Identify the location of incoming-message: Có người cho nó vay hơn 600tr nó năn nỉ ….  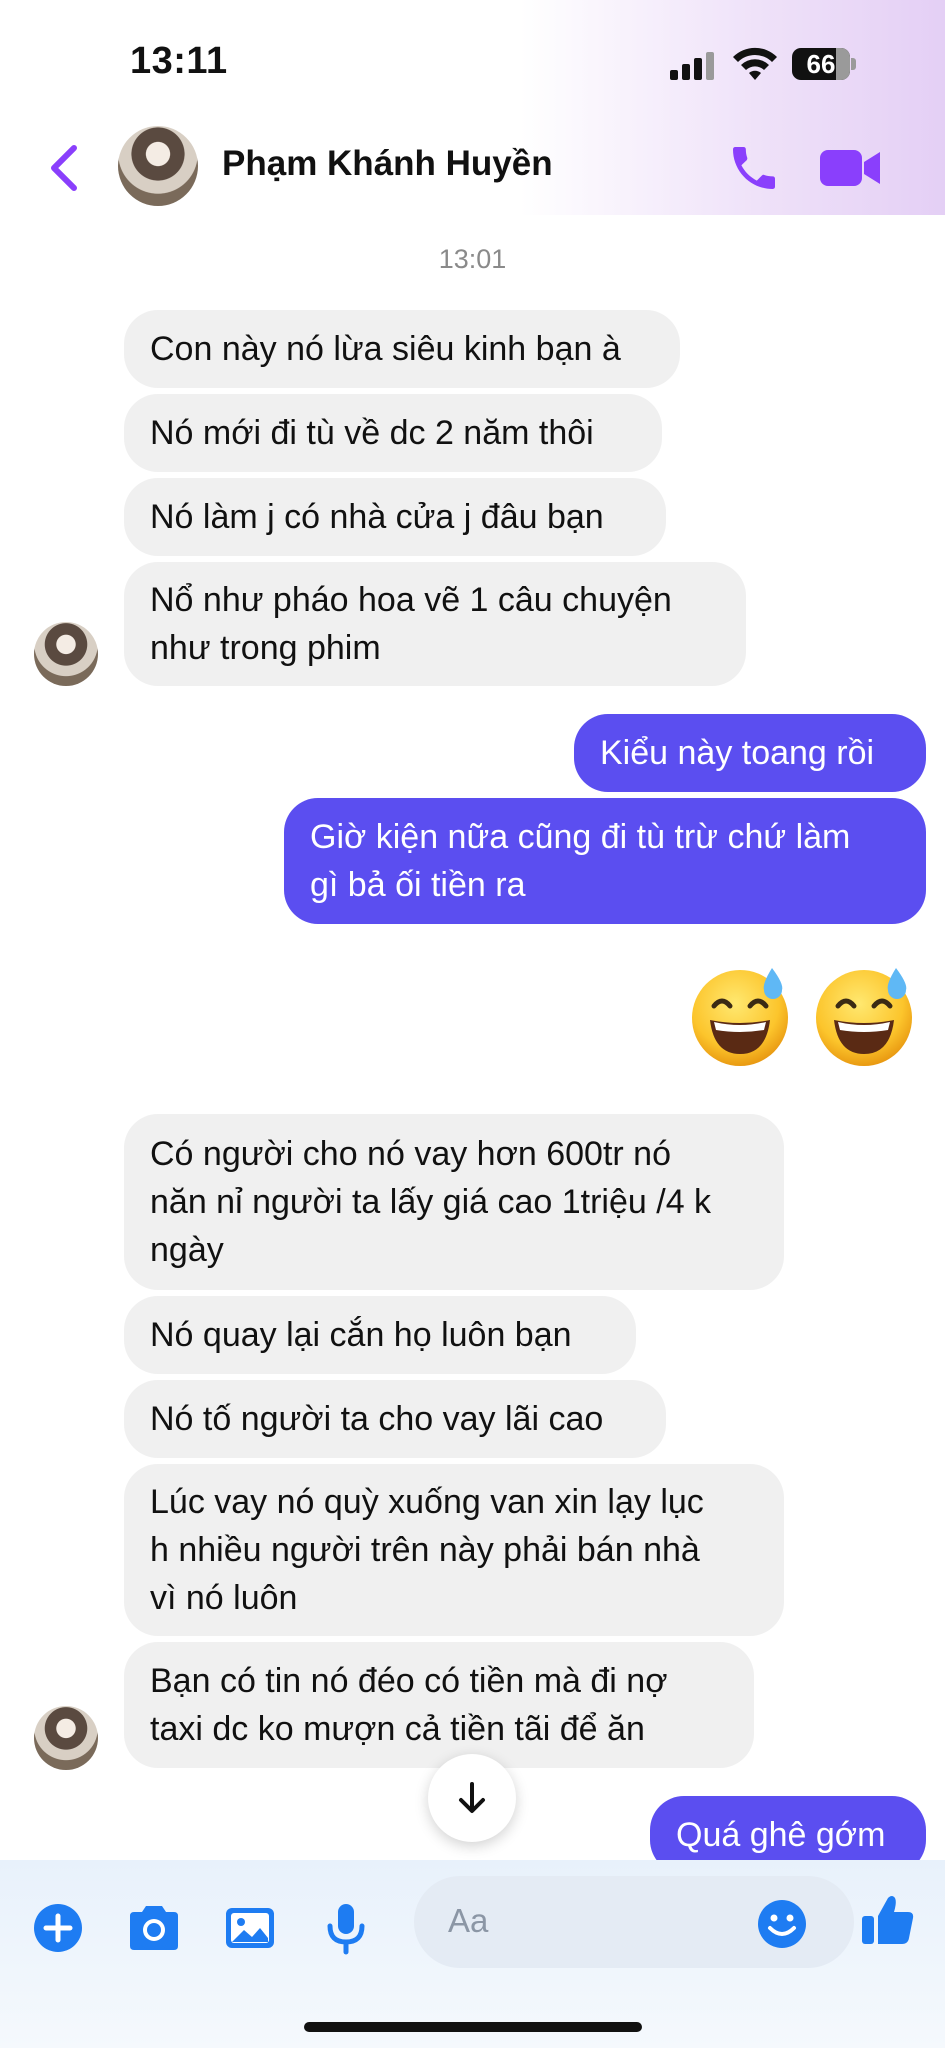
(454, 1202).